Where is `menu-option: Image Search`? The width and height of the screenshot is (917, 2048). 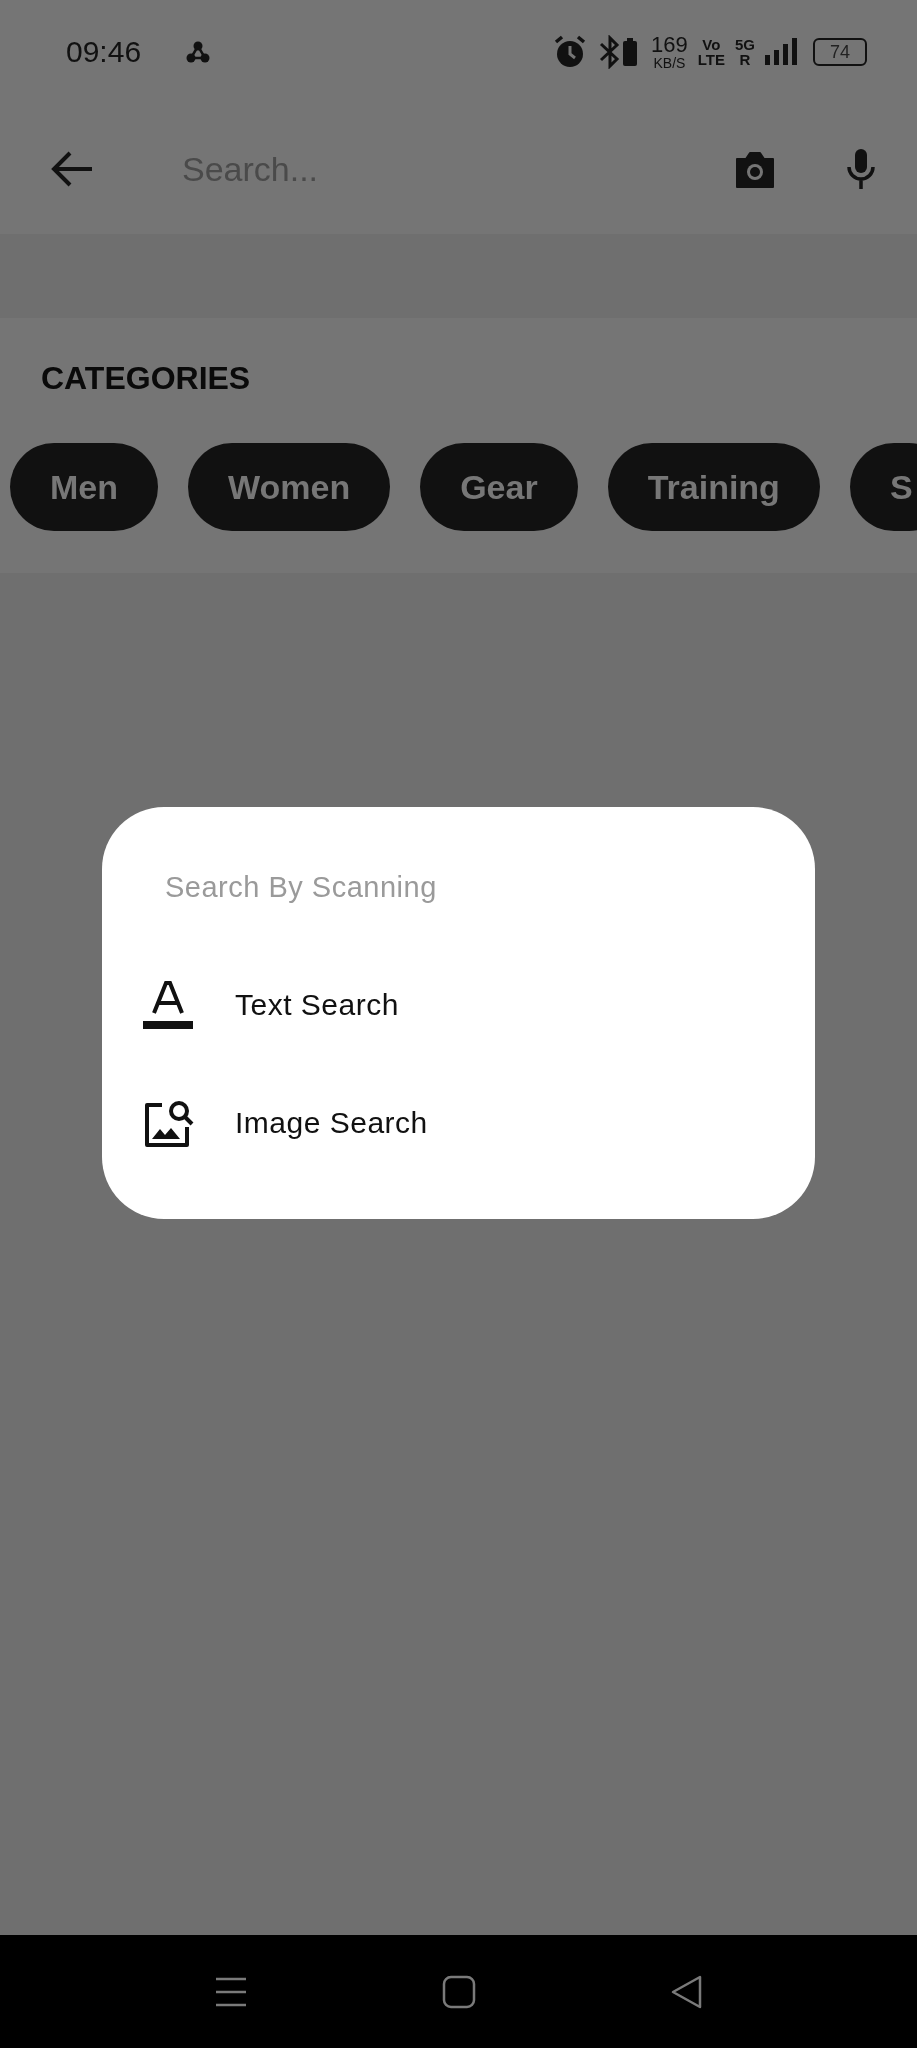
menu-option: Image Search is located at coordinates (331, 1123).